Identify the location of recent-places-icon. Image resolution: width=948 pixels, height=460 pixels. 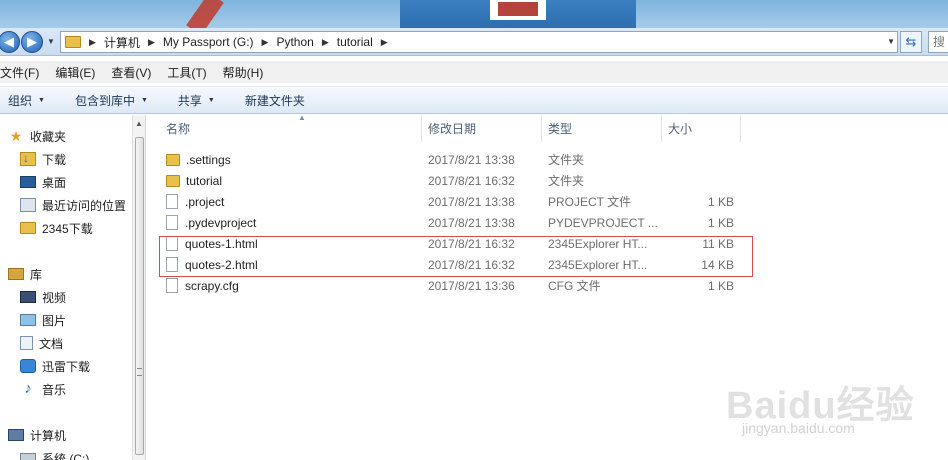
(28, 205).